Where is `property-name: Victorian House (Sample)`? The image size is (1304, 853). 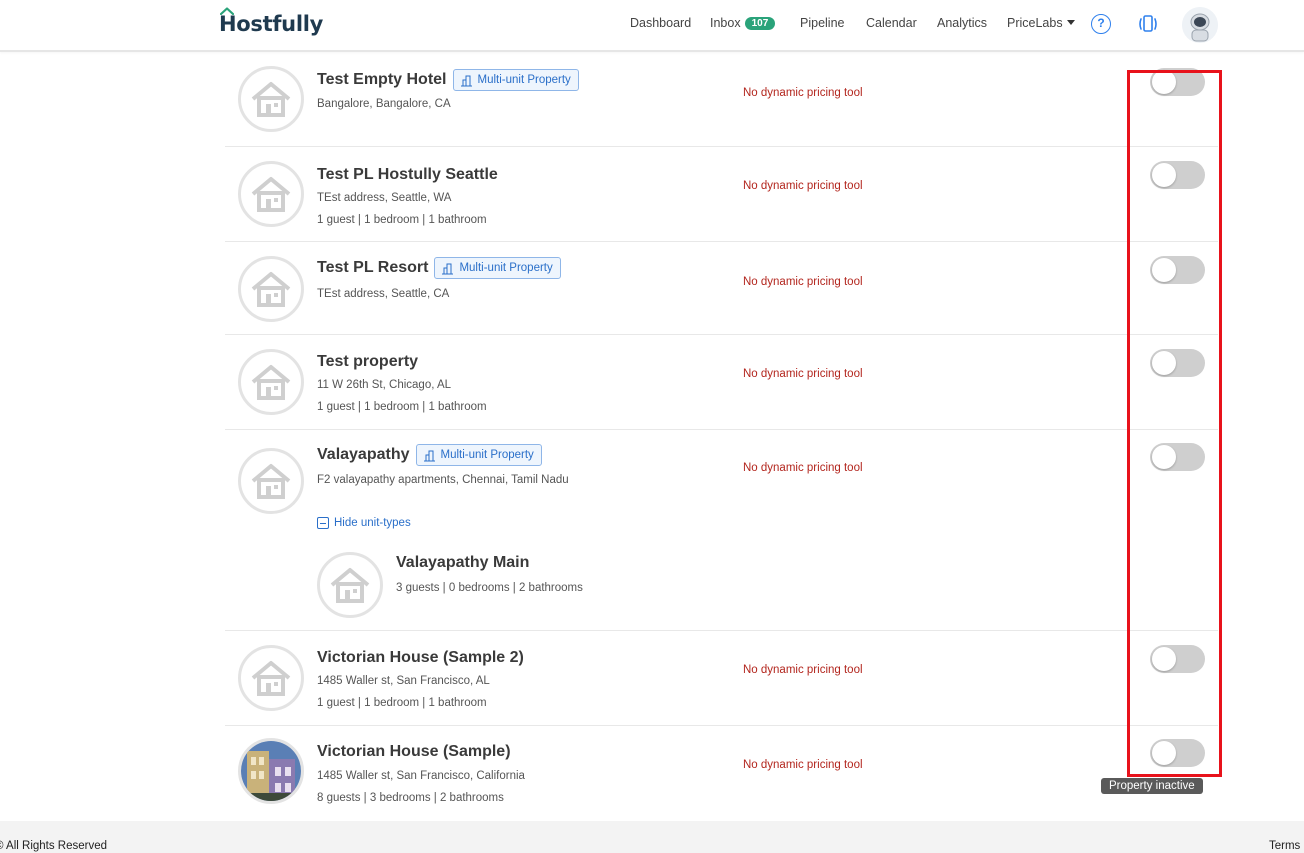
property-name: Victorian House (Sample) is located at coordinates (414, 752).